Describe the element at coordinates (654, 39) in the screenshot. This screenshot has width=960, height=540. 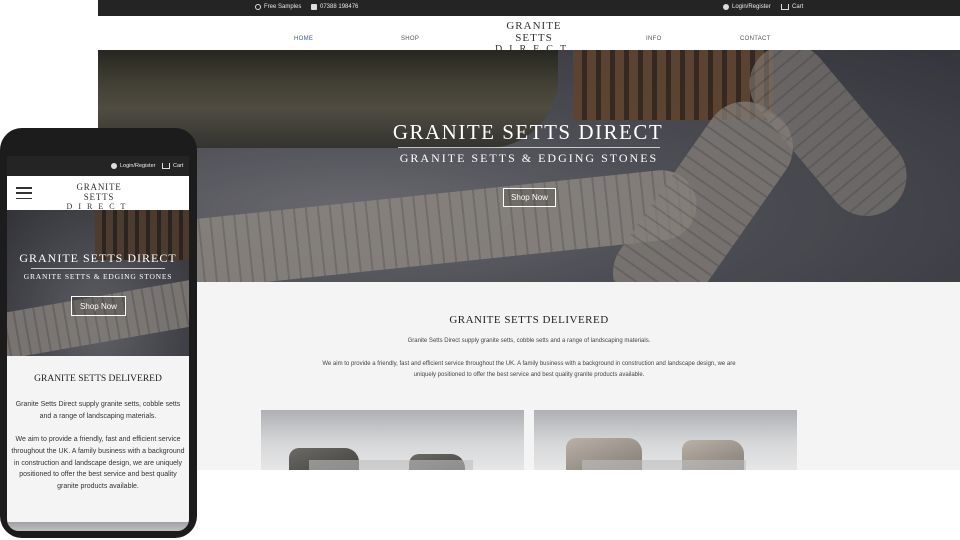
I see `nav-info: INFO` at that location.